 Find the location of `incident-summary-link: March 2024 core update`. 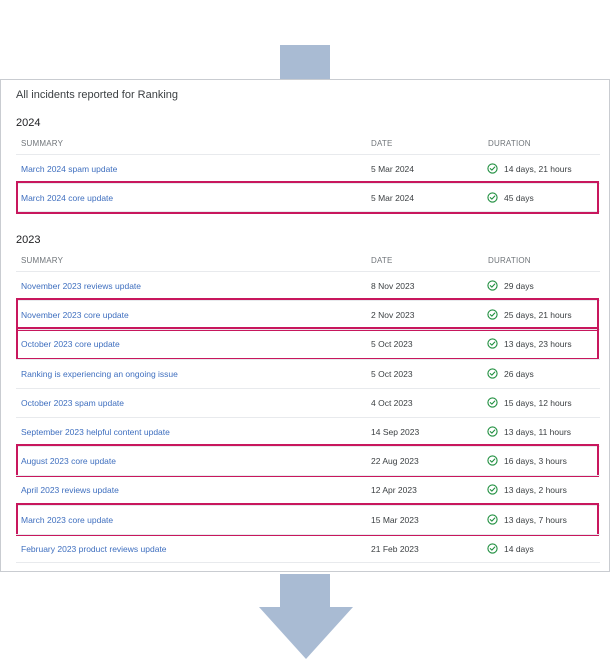

incident-summary-link: March 2024 core update is located at coordinates (67, 198).